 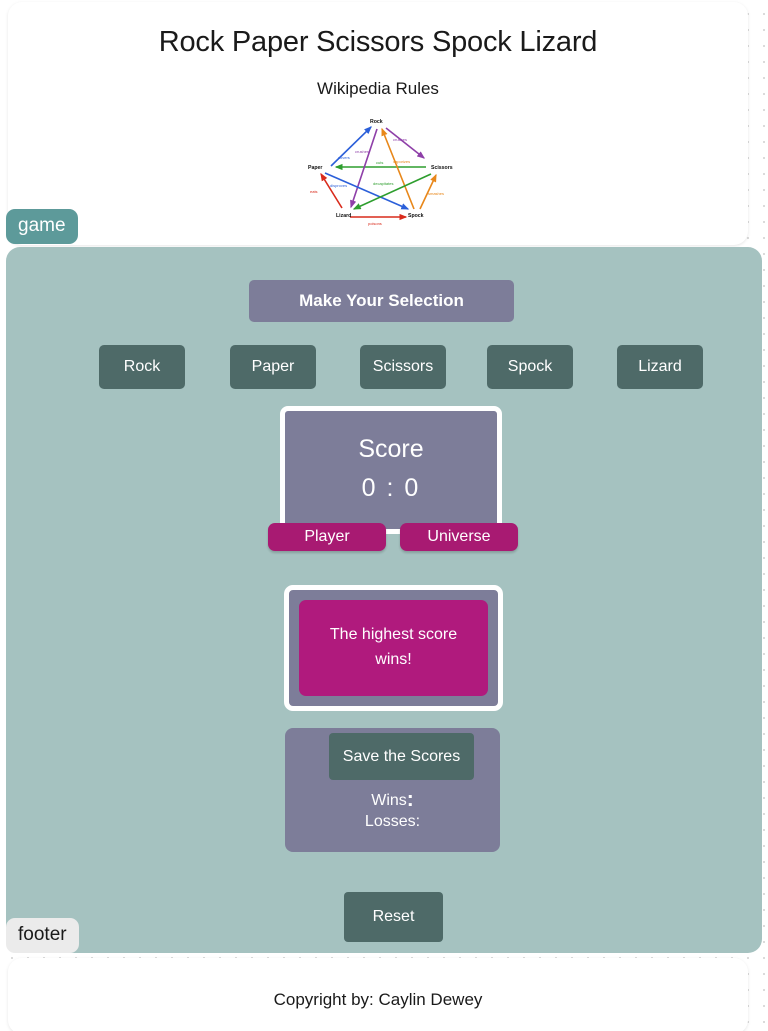 I want to click on svg-text: disproves, so click(x=338, y=185).